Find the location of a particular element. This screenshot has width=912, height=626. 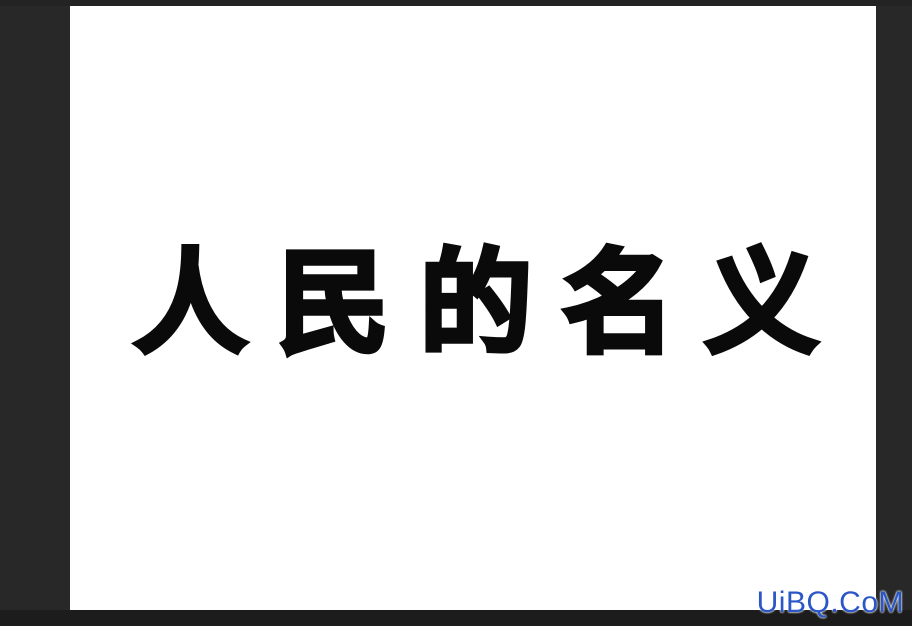

headline-char-1: 人 is located at coordinates (190, 304).